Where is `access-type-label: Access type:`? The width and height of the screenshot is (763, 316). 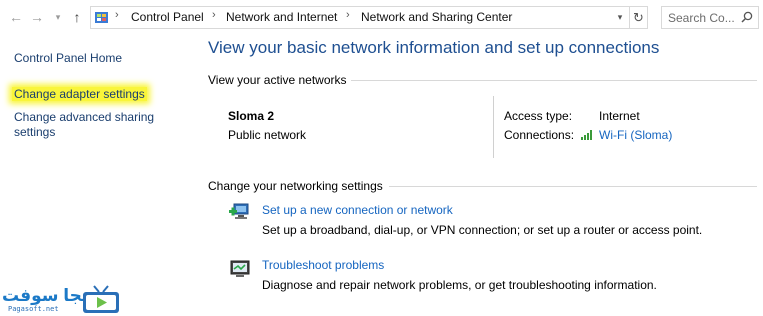 access-type-label: Access type: is located at coordinates (538, 116).